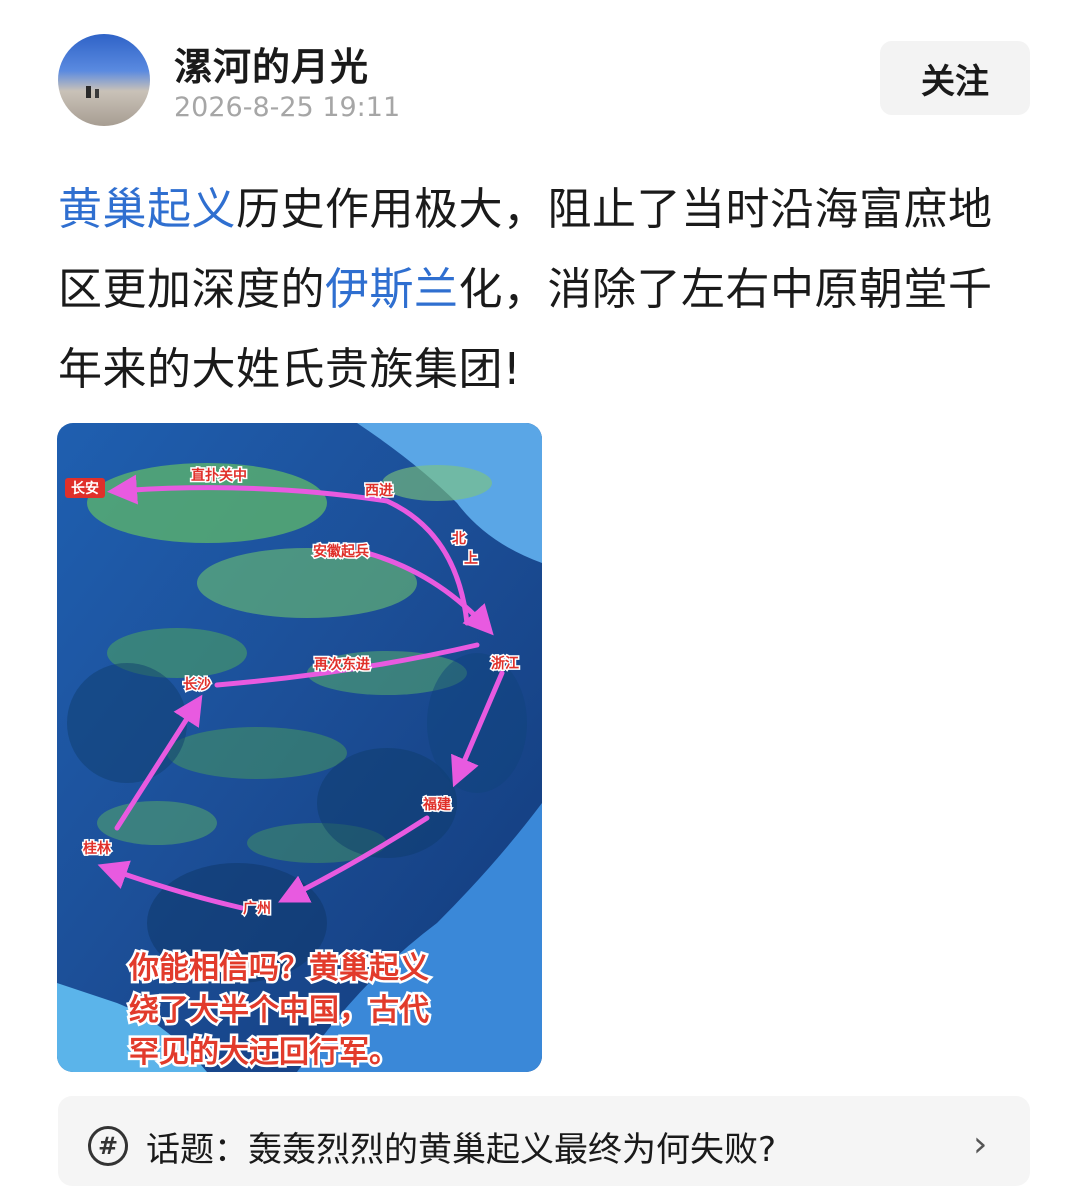  What do you see at coordinates (278, 968) in the screenshot?
I see `map-caption-line-1: 你能相信吗？黄巢起义` at bounding box center [278, 968].